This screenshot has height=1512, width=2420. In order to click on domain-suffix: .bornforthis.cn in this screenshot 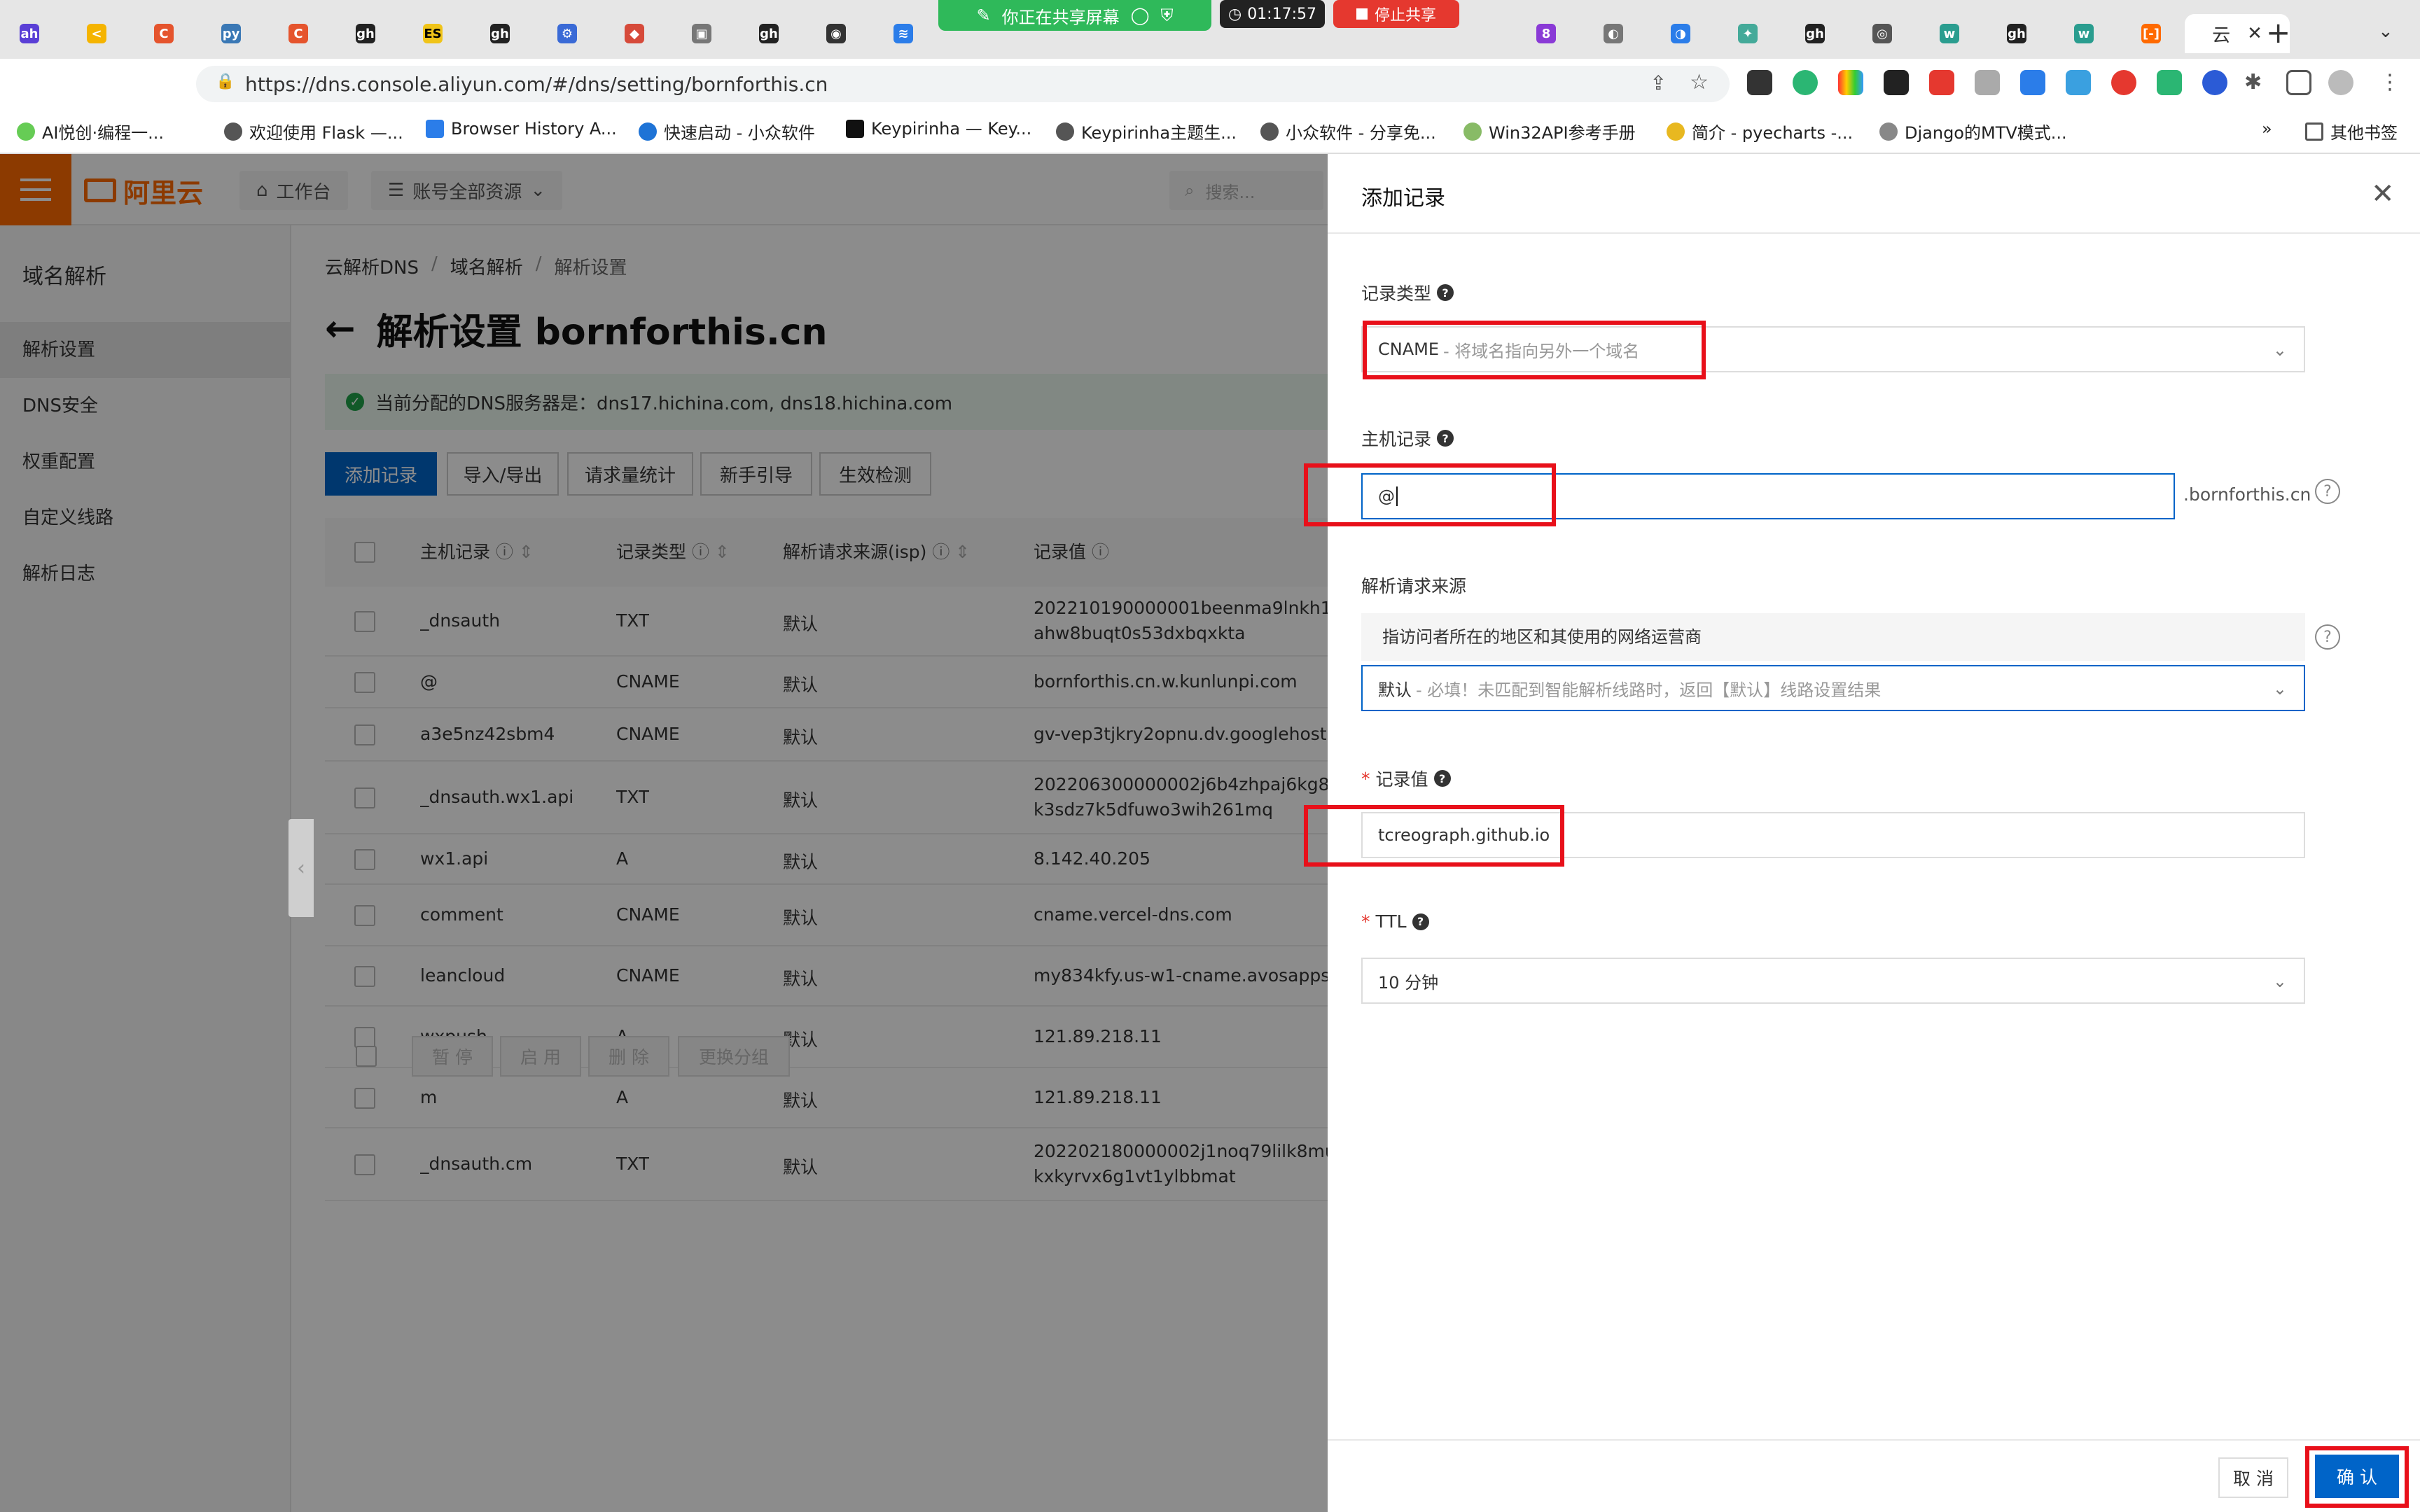, I will do `click(2247, 494)`.